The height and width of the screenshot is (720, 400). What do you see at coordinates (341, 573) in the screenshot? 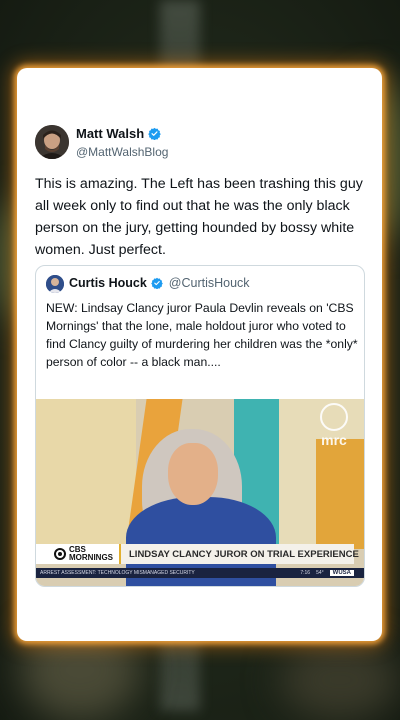
I see `ticker-station: WUSA` at bounding box center [341, 573].